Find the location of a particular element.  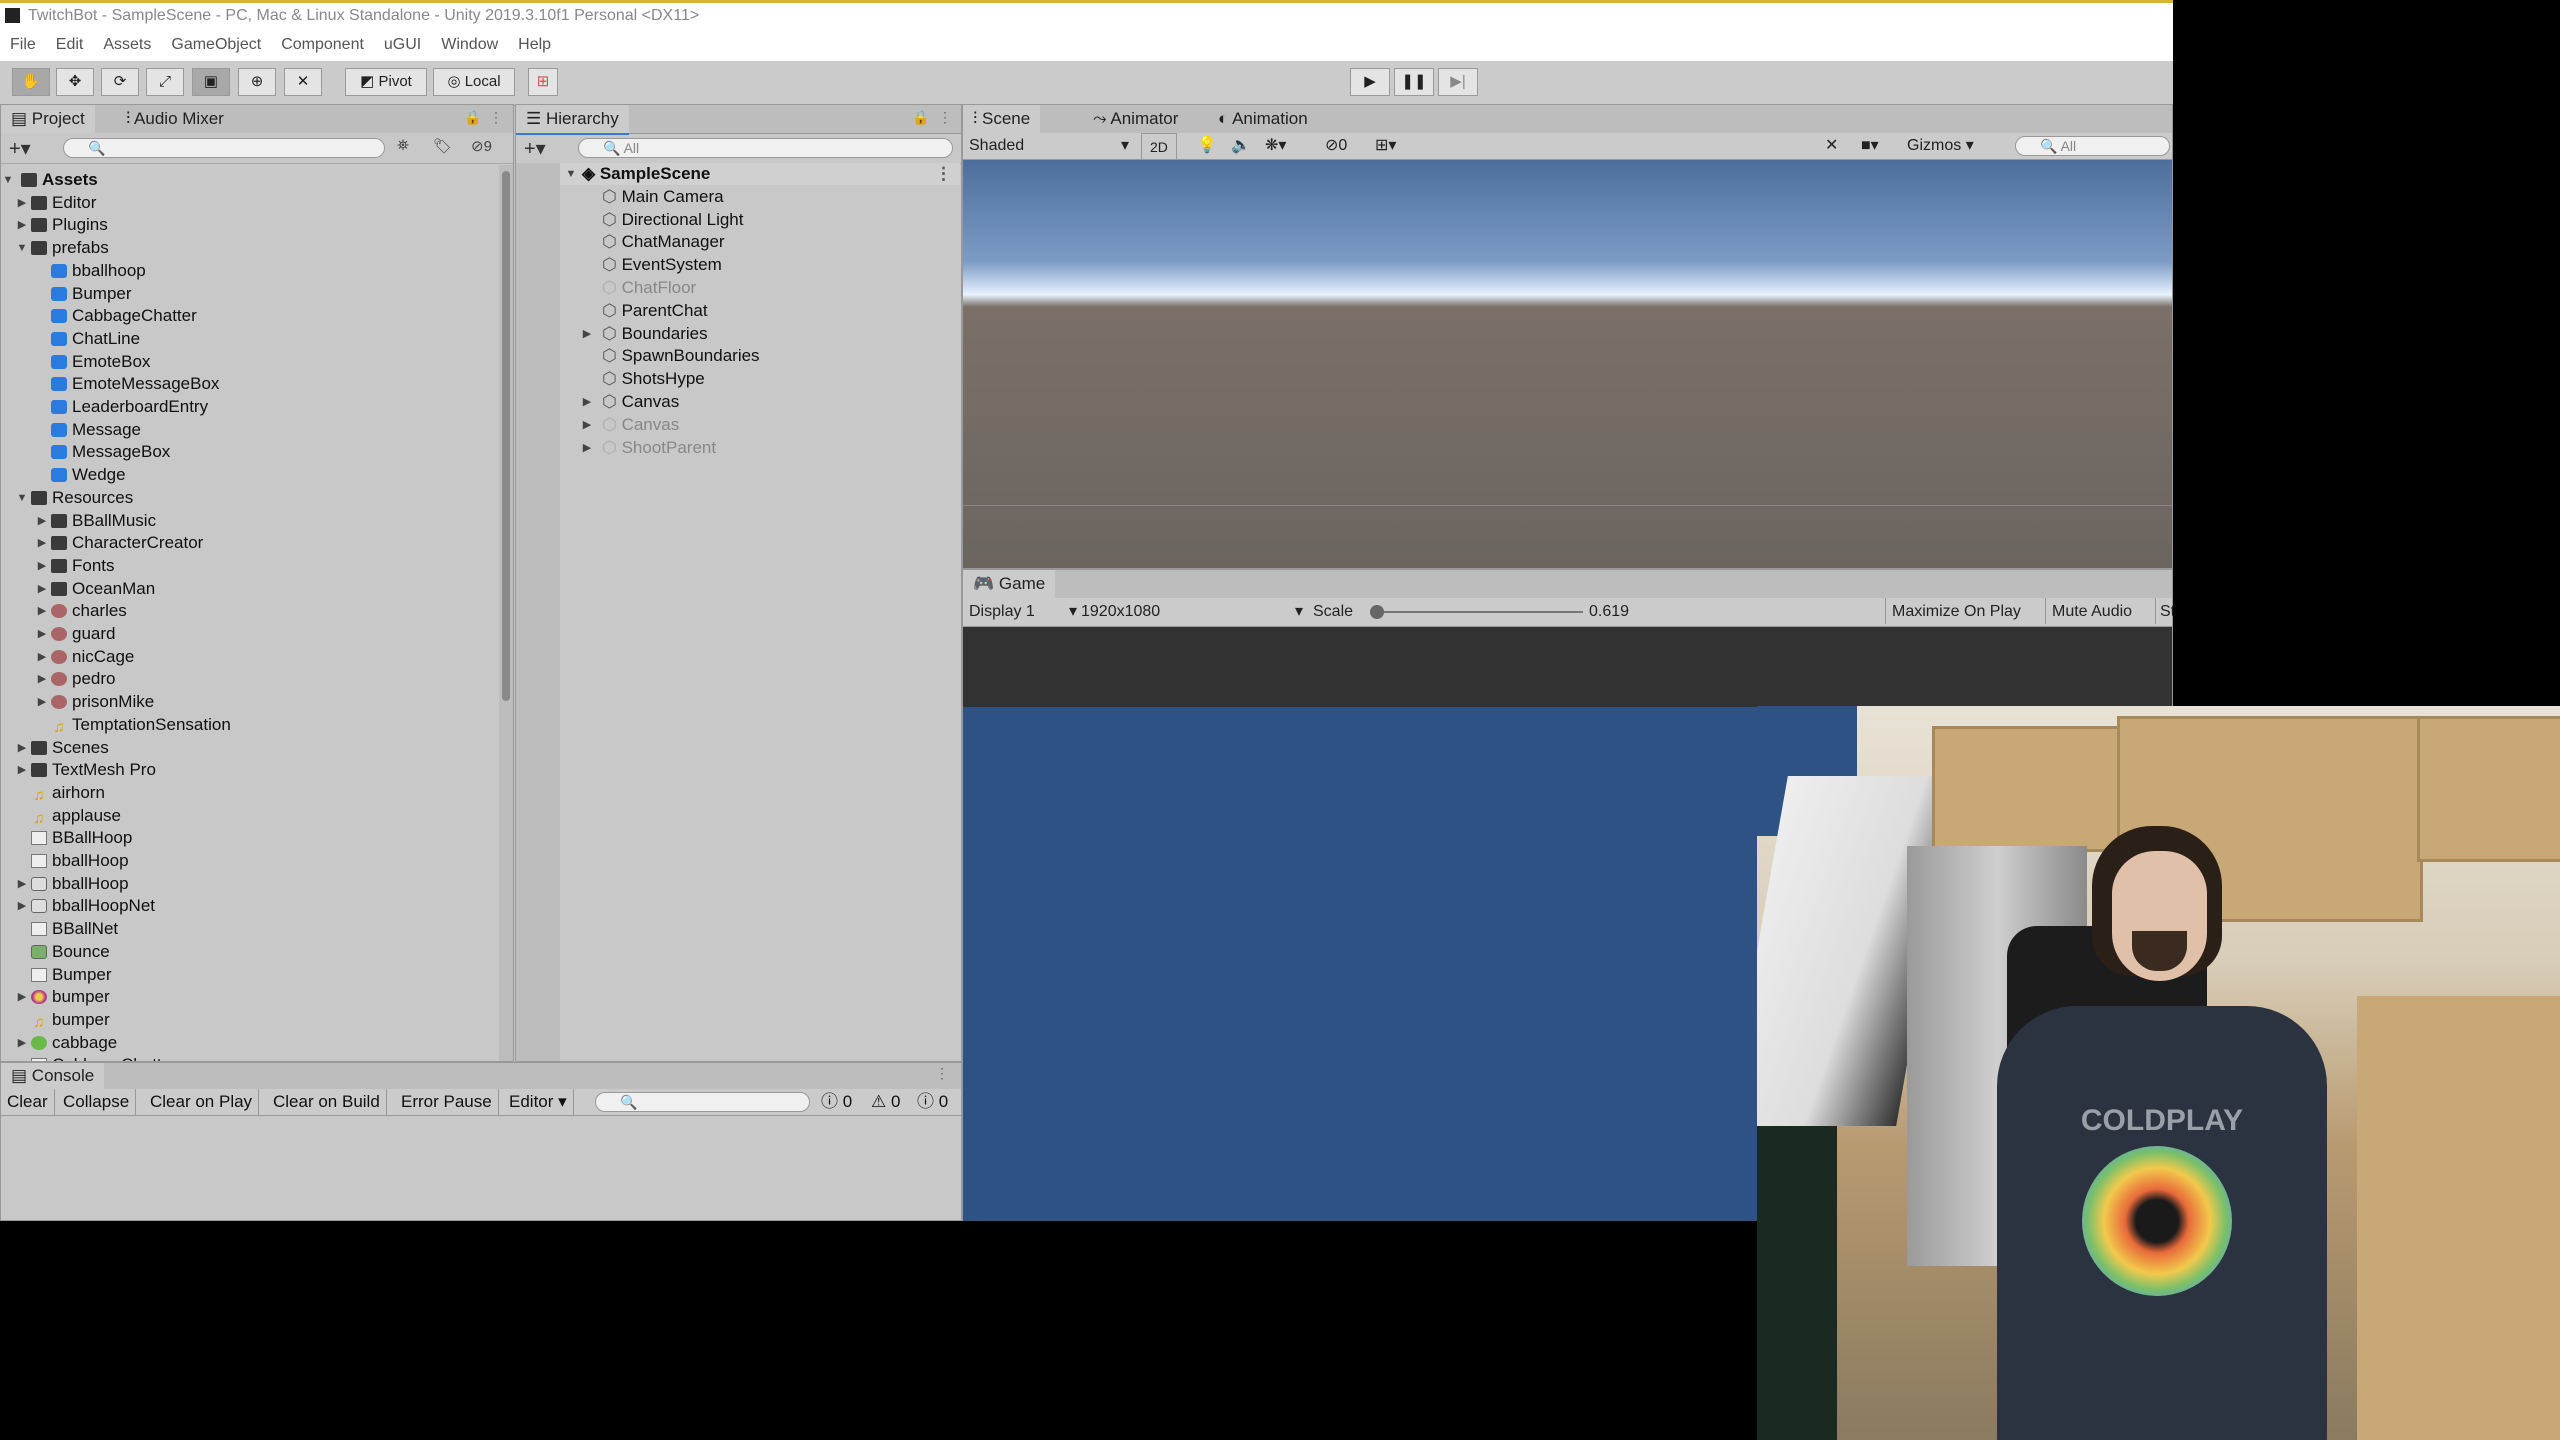

camera-dropdown-icon: ■▾ is located at coordinates (1870, 146).